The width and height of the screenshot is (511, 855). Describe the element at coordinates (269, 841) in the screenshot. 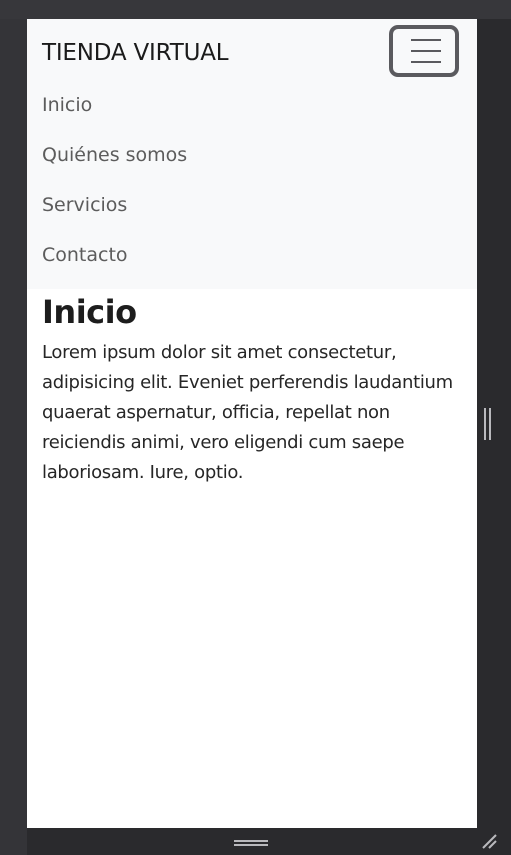

I see `bottom-resize-gutter` at that location.